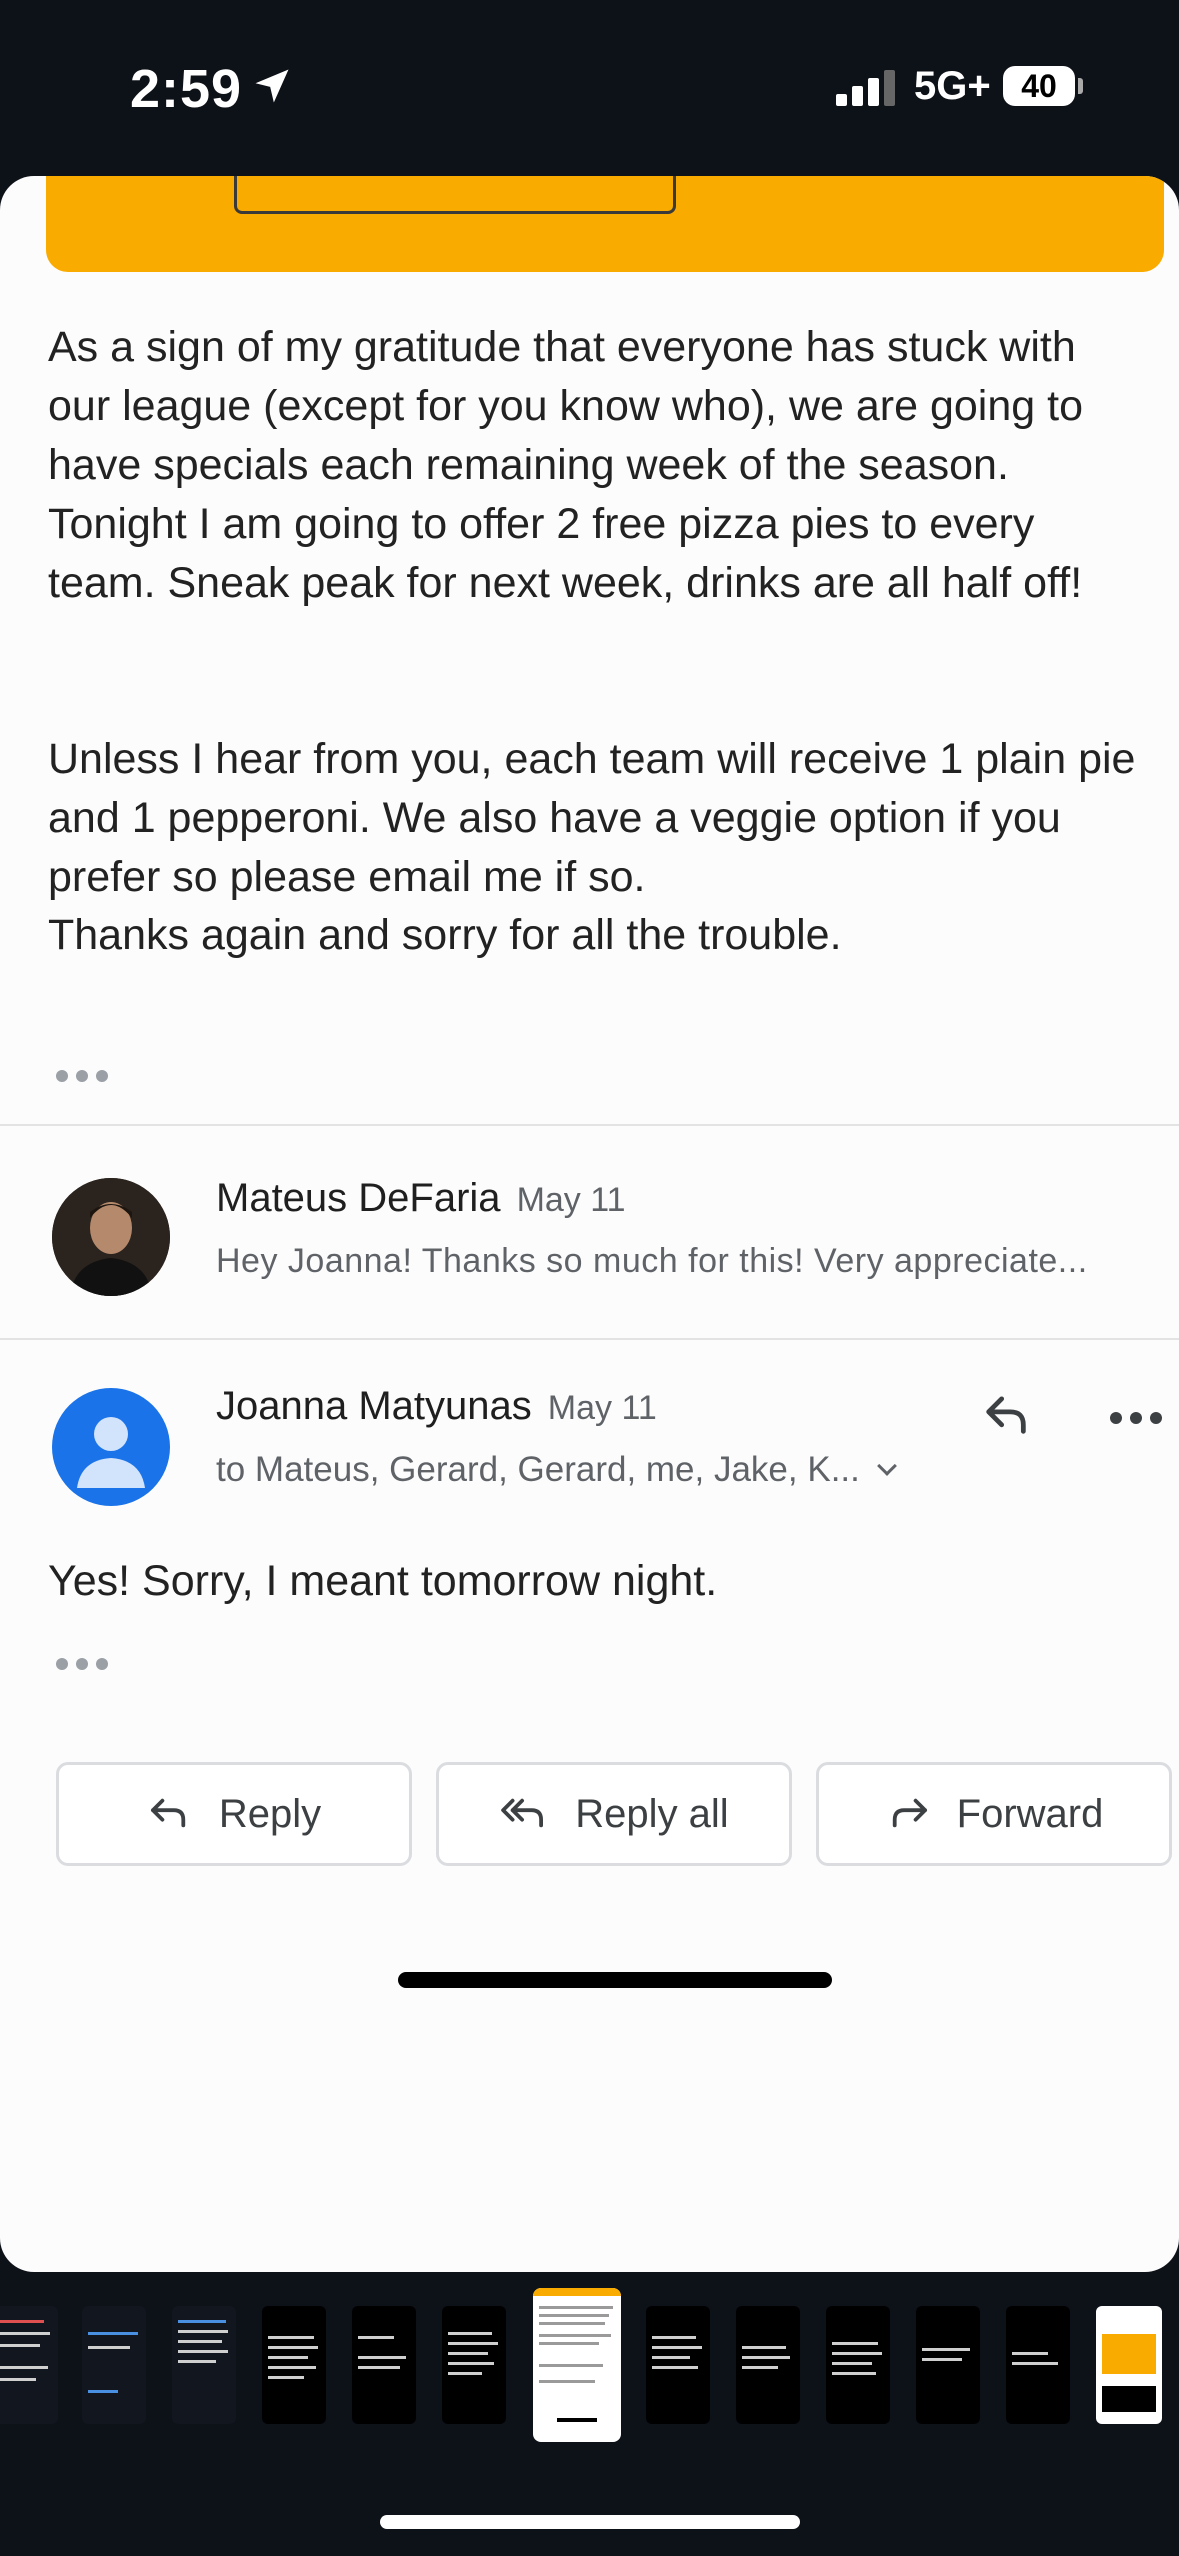  I want to click on forward-label: Forward, so click(1030, 1813).